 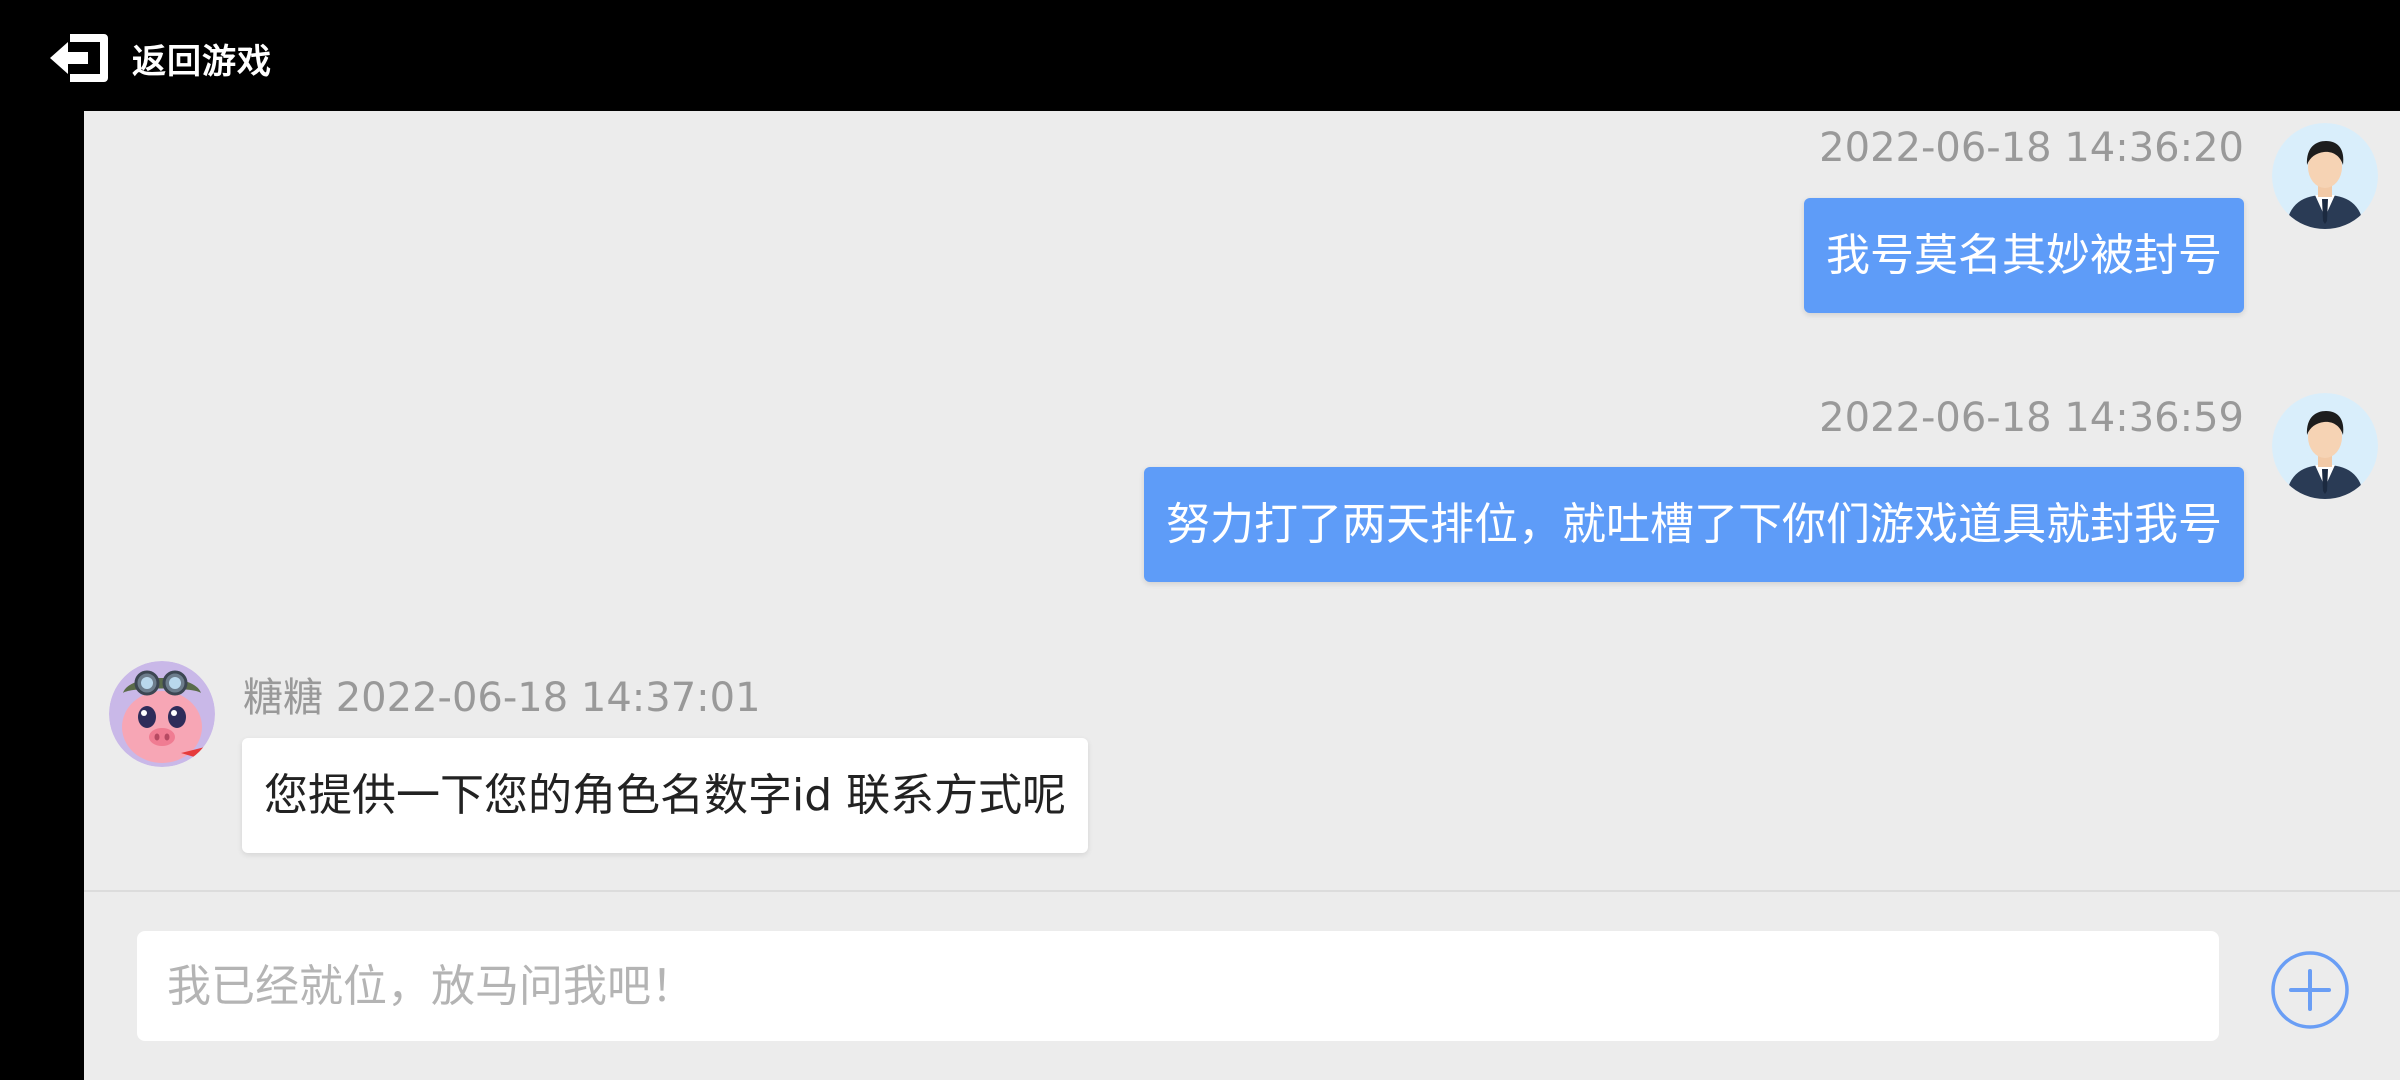 I want to click on message-text: 努力打了两天排位，就吐槽了下你们游戏道具就封我号, so click(x=1694, y=524).